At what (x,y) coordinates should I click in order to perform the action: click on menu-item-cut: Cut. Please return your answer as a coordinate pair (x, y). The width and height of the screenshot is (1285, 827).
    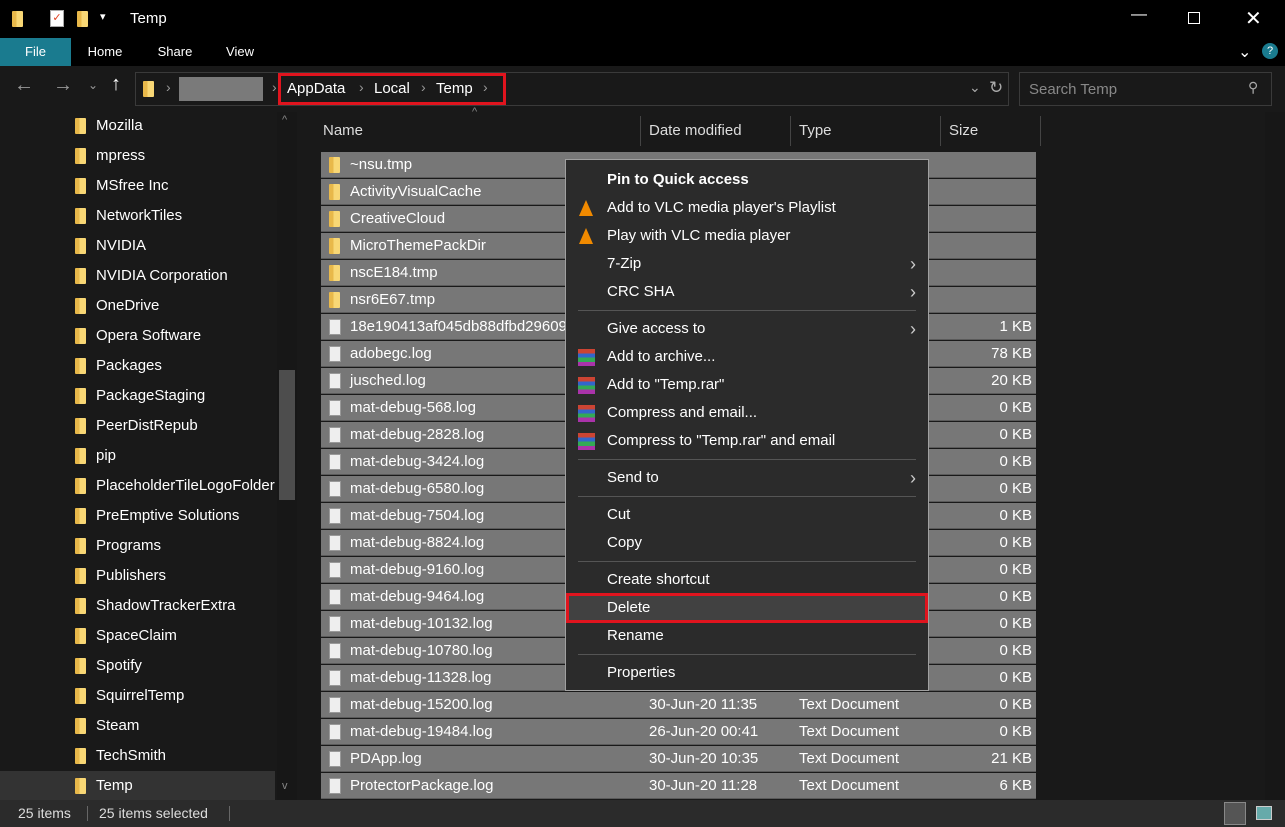
    Looking at the image, I should click on (747, 515).